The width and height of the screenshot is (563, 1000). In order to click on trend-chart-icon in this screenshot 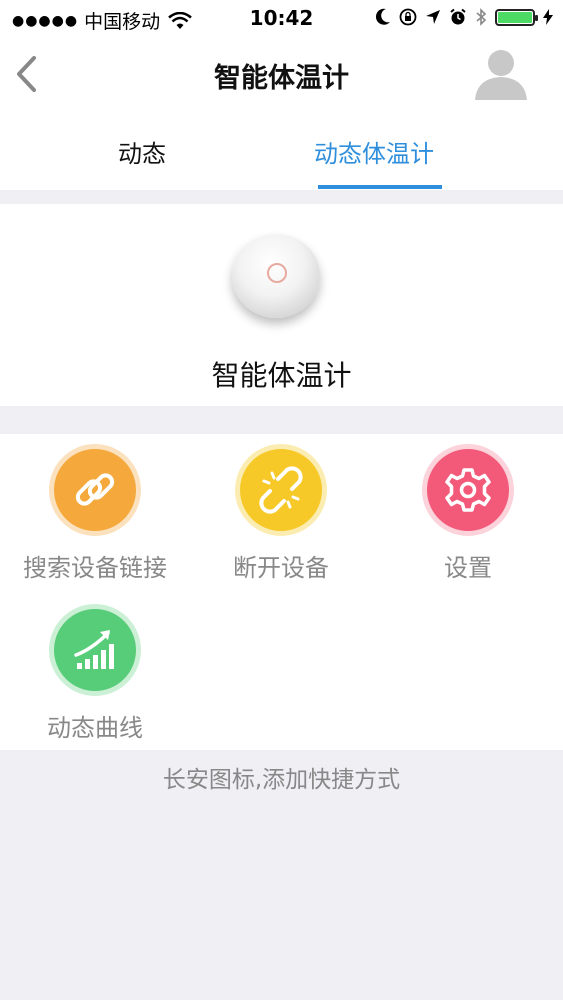, I will do `click(94, 649)`.